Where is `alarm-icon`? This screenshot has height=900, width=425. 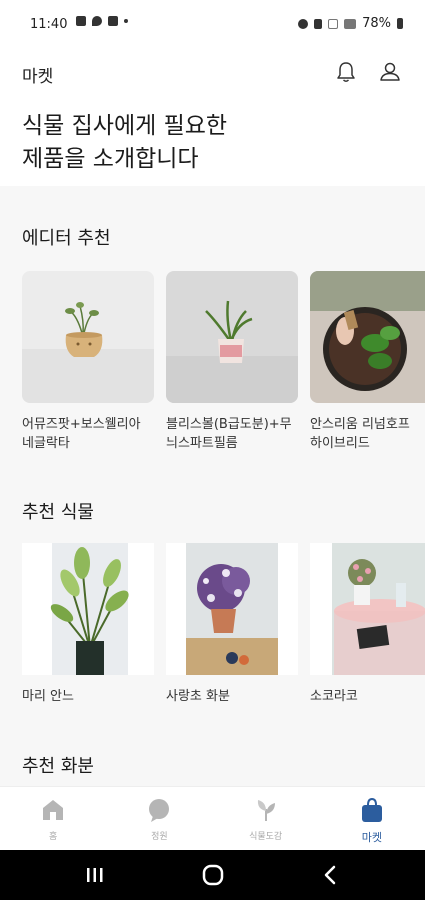 alarm-icon is located at coordinates (303, 23).